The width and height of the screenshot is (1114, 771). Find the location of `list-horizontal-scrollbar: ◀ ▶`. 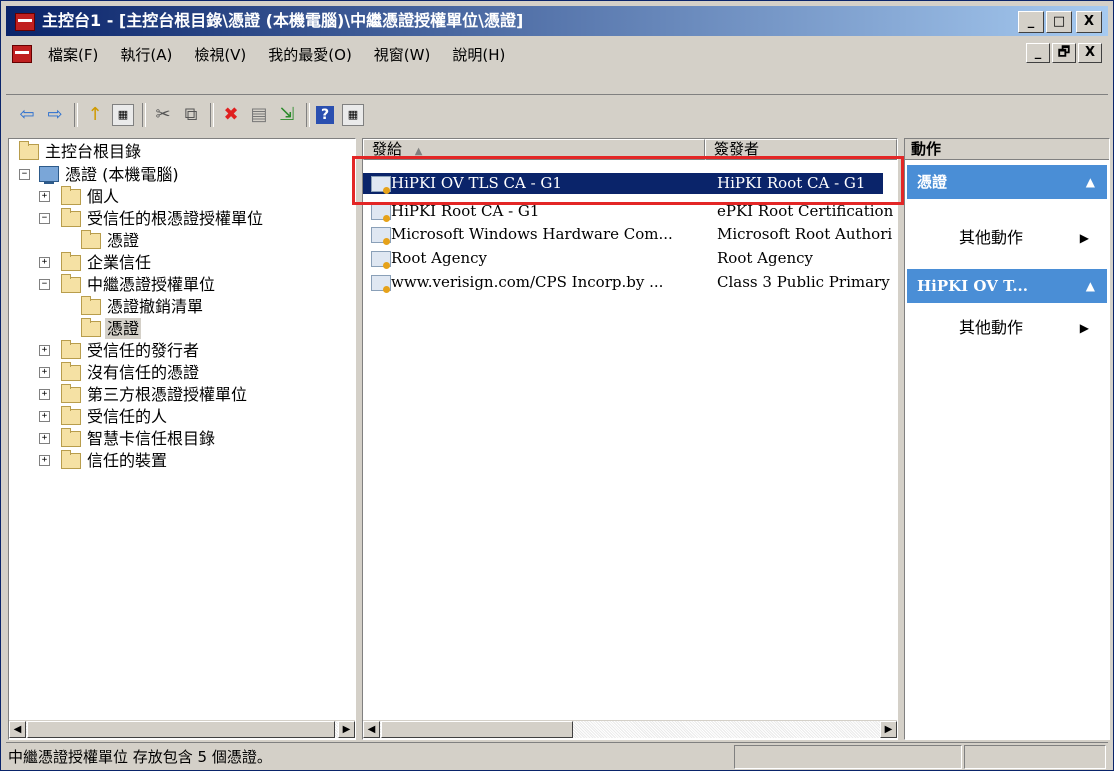

list-horizontal-scrollbar: ◀ ▶ is located at coordinates (630, 729).